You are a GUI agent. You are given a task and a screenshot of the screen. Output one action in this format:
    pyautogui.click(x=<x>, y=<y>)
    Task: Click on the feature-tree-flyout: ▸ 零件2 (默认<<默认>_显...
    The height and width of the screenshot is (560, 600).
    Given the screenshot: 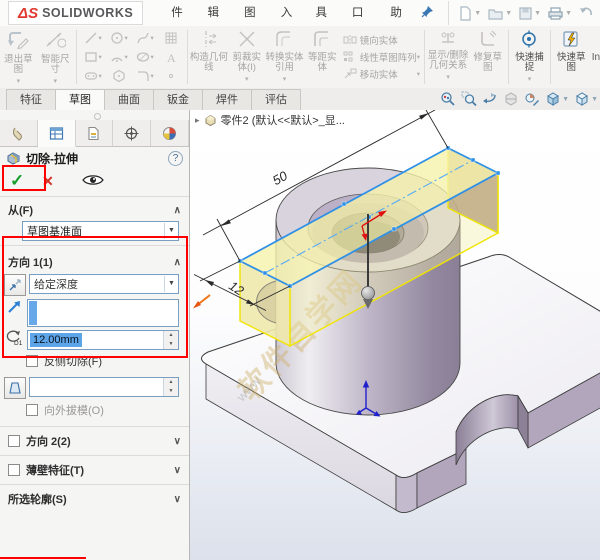 What is the action you would take?
    pyautogui.click(x=270, y=120)
    